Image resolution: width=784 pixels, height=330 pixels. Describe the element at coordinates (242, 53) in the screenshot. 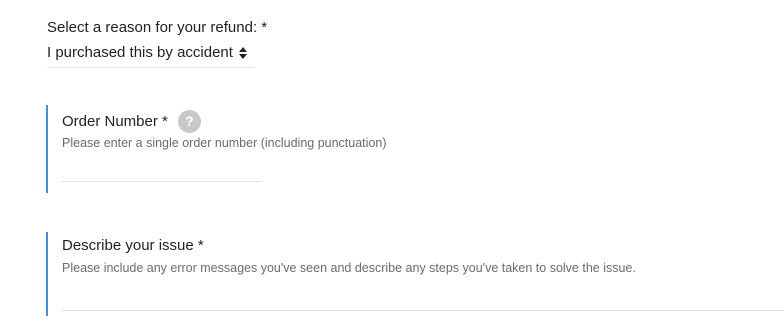

I see `sort-arrows-icon` at that location.